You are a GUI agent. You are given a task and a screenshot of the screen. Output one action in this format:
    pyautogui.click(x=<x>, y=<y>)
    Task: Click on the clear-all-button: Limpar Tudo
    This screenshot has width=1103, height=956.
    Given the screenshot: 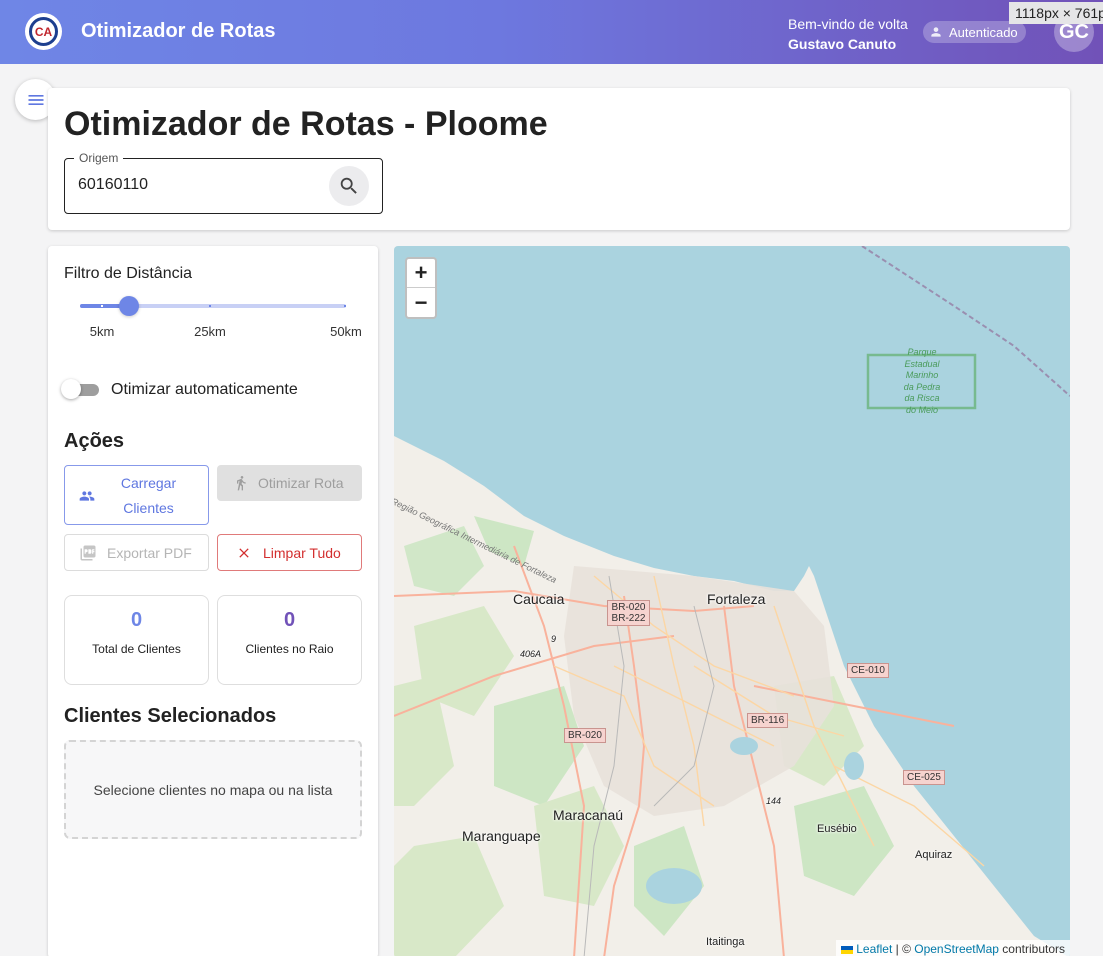 What is the action you would take?
    pyautogui.click(x=289, y=552)
    